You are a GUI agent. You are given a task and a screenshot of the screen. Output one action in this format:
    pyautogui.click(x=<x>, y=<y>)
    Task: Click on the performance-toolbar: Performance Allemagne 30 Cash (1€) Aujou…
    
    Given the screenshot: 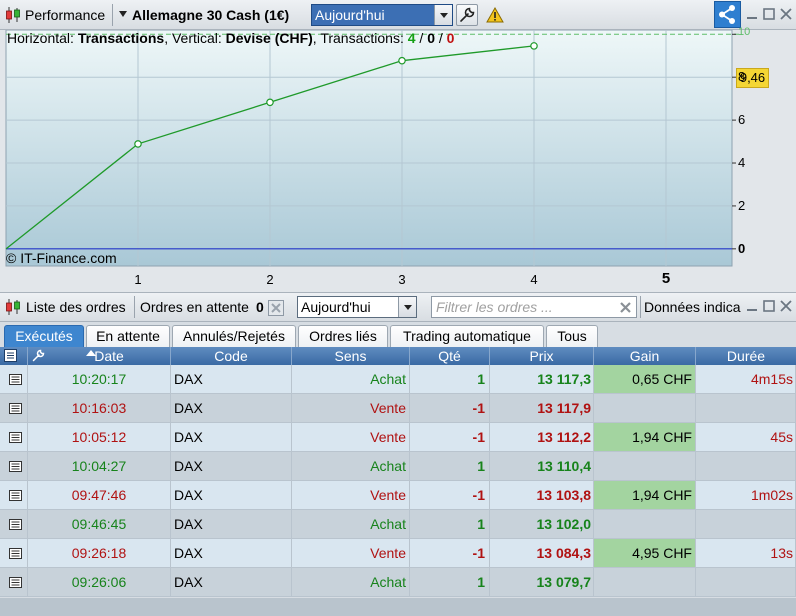 What is the action you would take?
    pyautogui.click(x=398, y=15)
    